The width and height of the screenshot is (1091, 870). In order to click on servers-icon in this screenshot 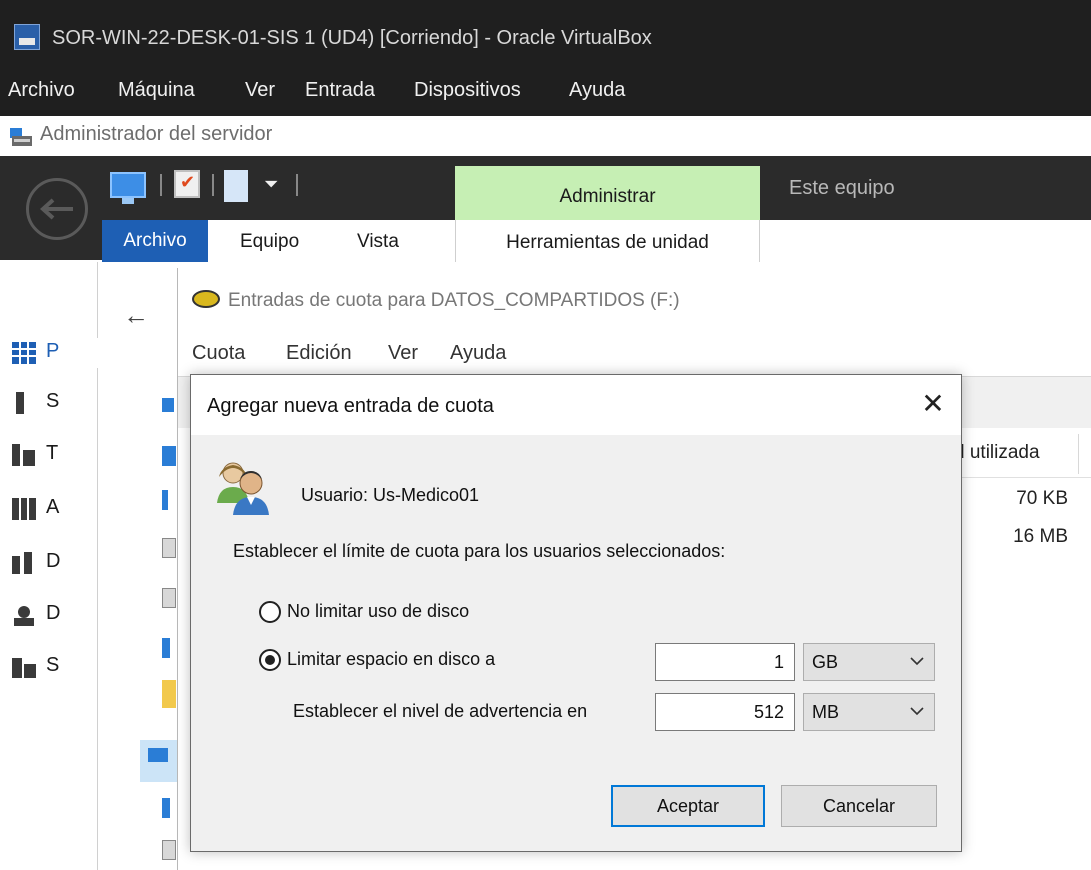, I will do `click(23, 455)`.